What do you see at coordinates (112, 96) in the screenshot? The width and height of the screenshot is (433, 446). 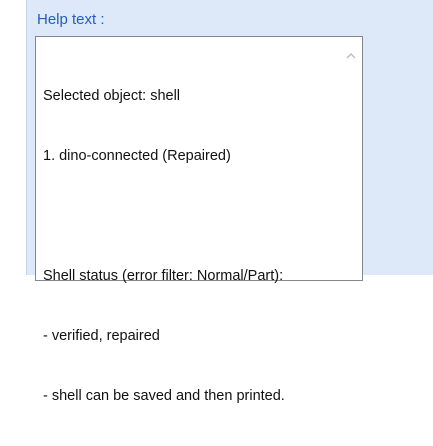 I see `help-text-line: Selected object: shell` at bounding box center [112, 96].